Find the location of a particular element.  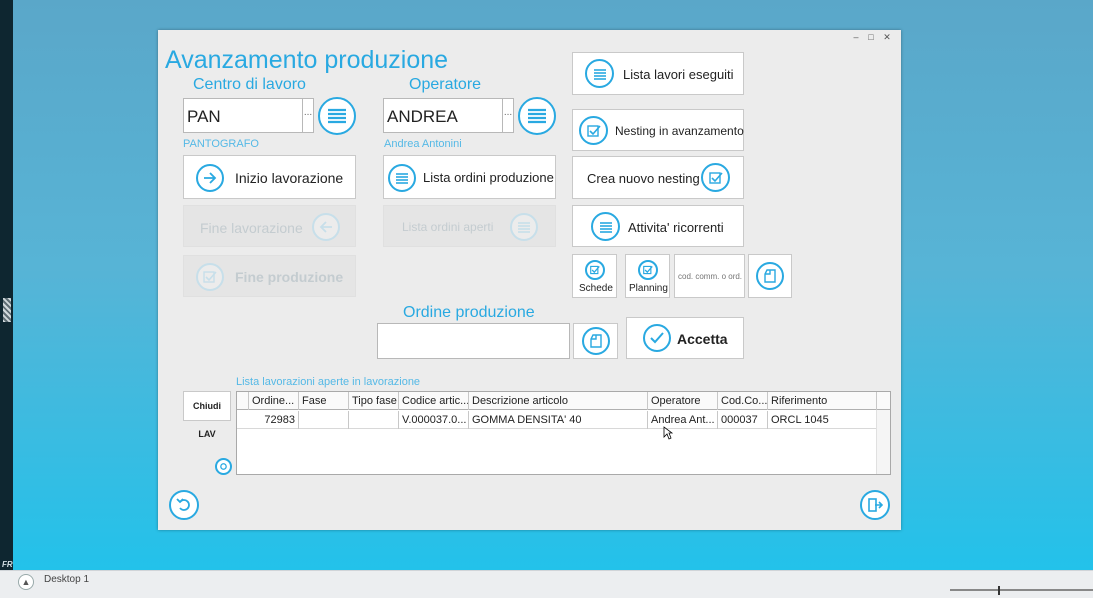

table-cell: 000037 is located at coordinates (743, 420).